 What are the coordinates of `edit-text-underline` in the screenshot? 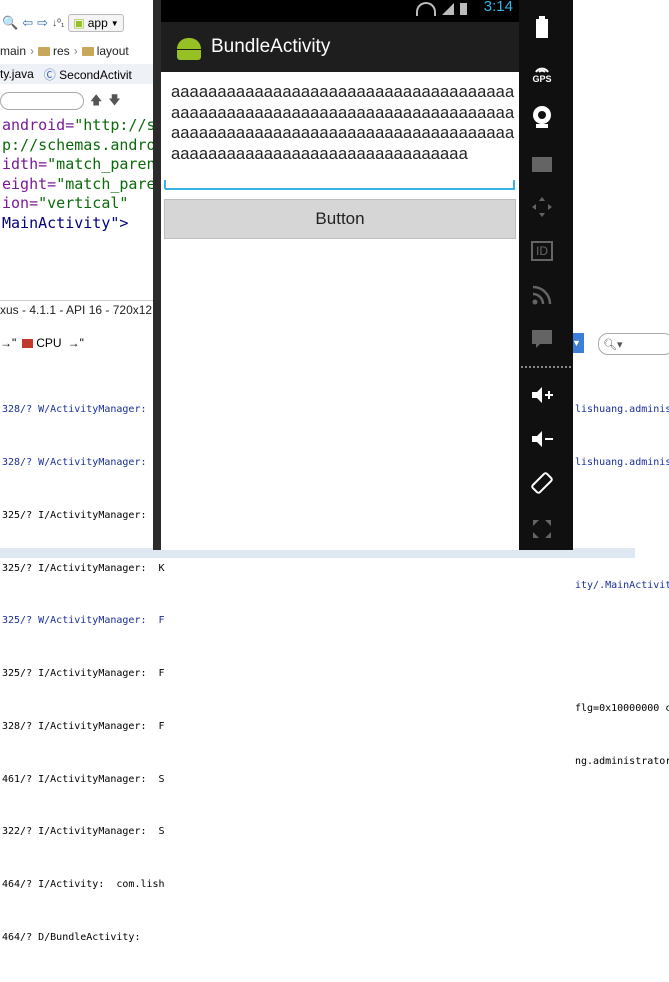 It's located at (340, 189).